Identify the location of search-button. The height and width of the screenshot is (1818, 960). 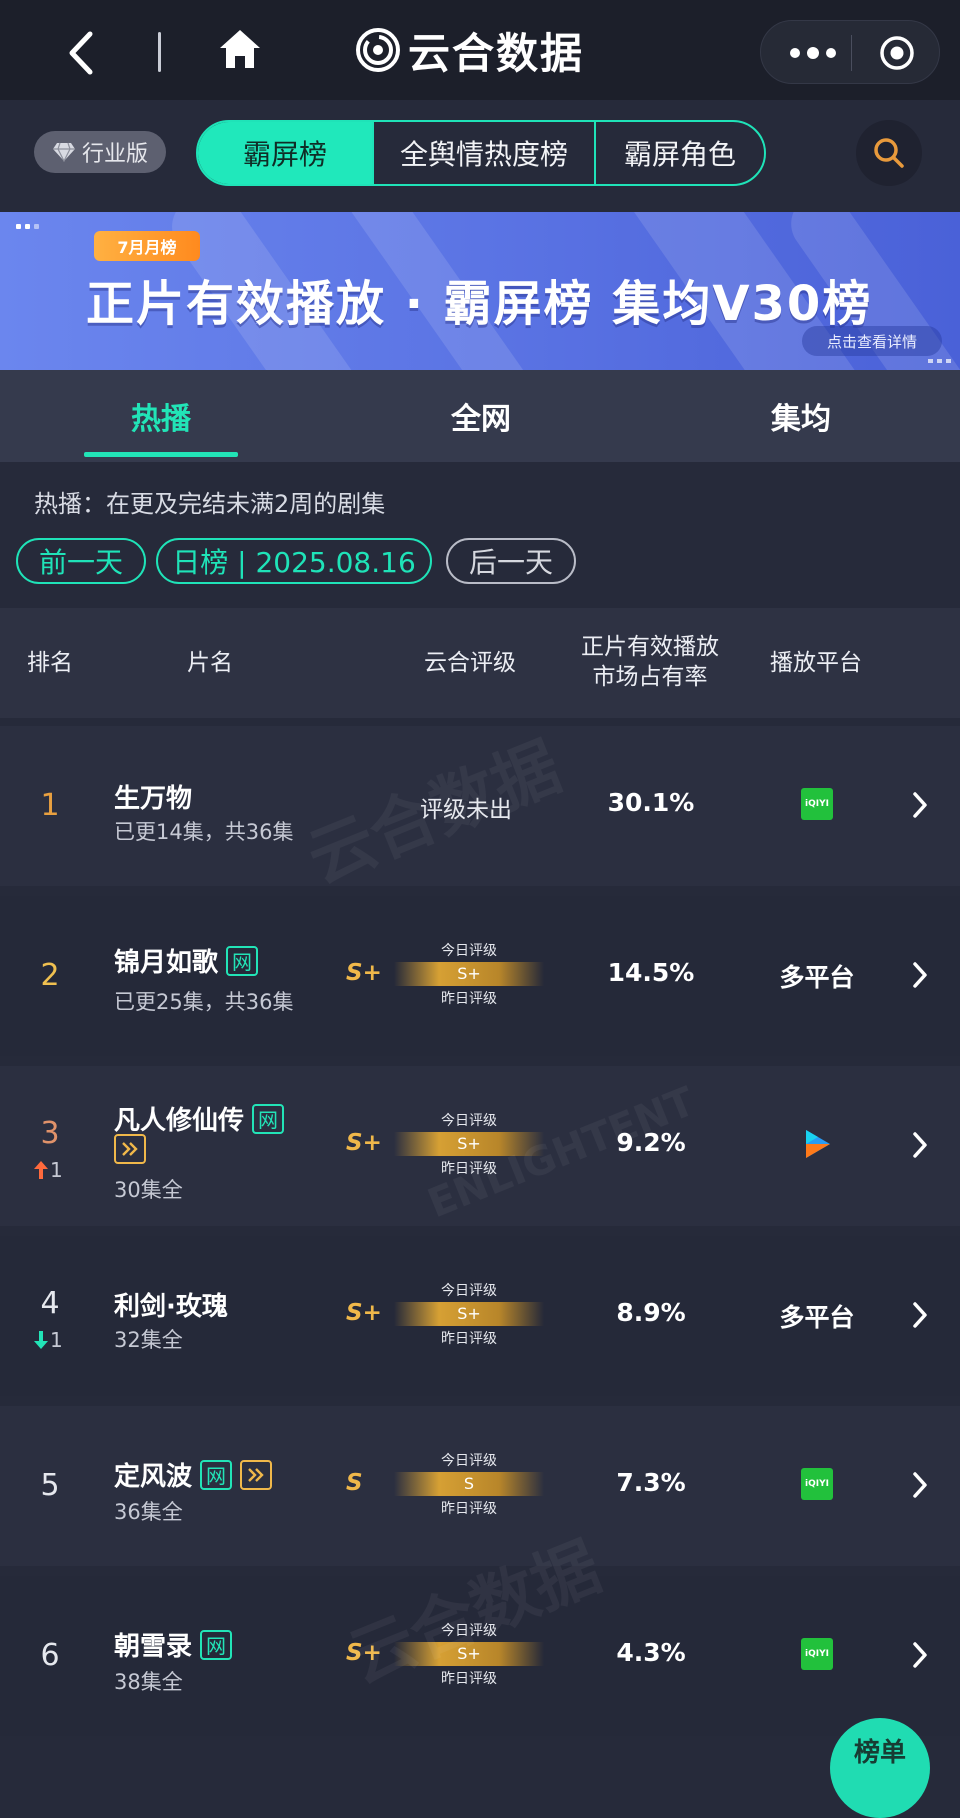
(889, 153).